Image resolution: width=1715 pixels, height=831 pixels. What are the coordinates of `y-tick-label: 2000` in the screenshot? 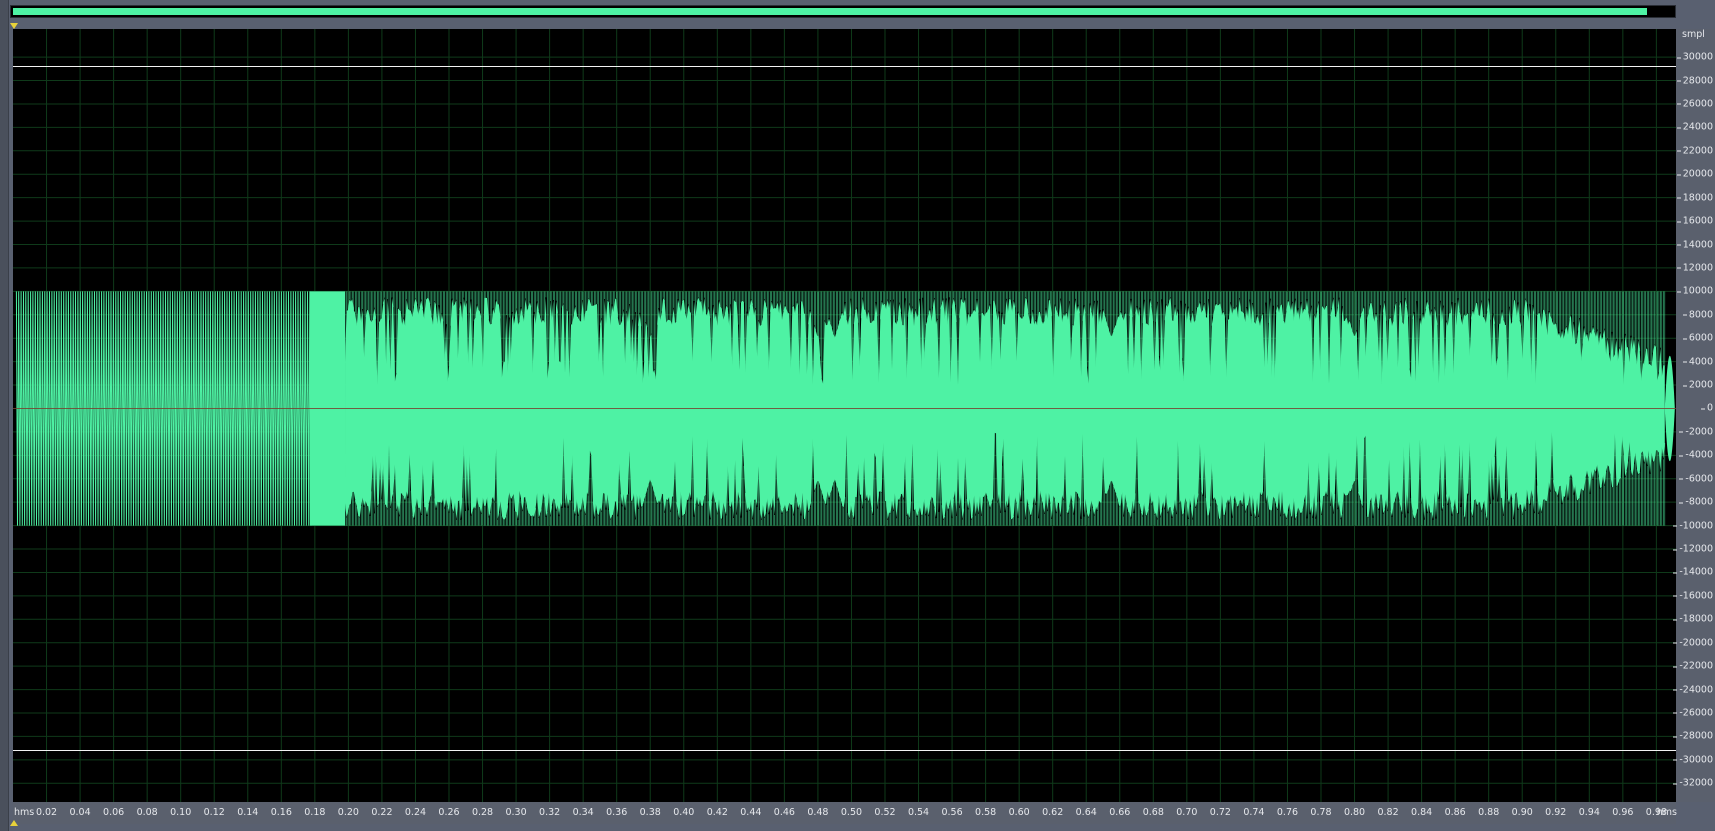 It's located at (1697, 385).